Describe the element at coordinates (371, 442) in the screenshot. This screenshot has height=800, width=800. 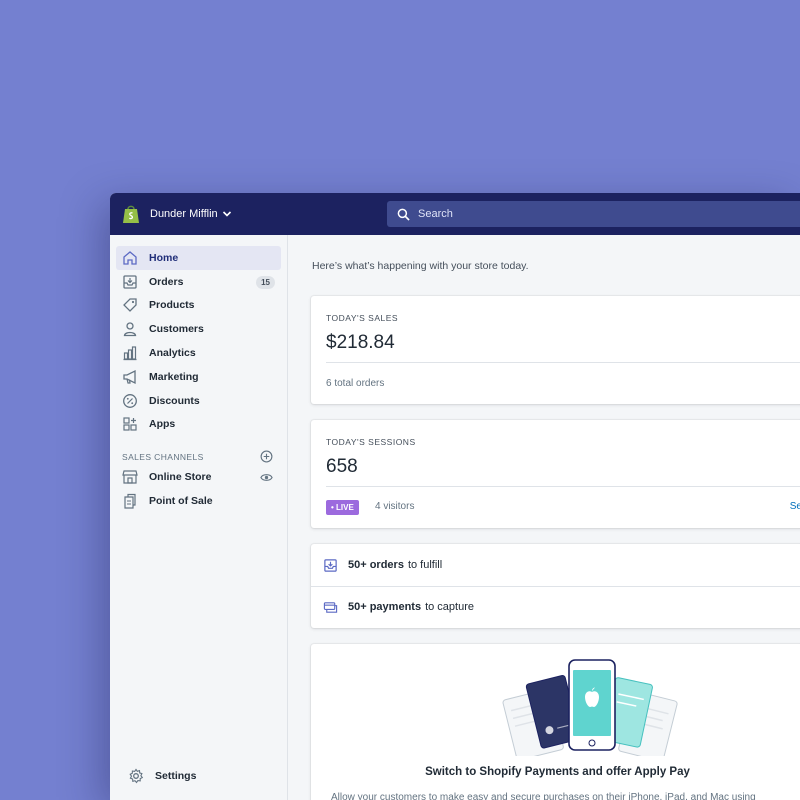
I see `sessions-label: TODAY'S SESSIONS` at that location.